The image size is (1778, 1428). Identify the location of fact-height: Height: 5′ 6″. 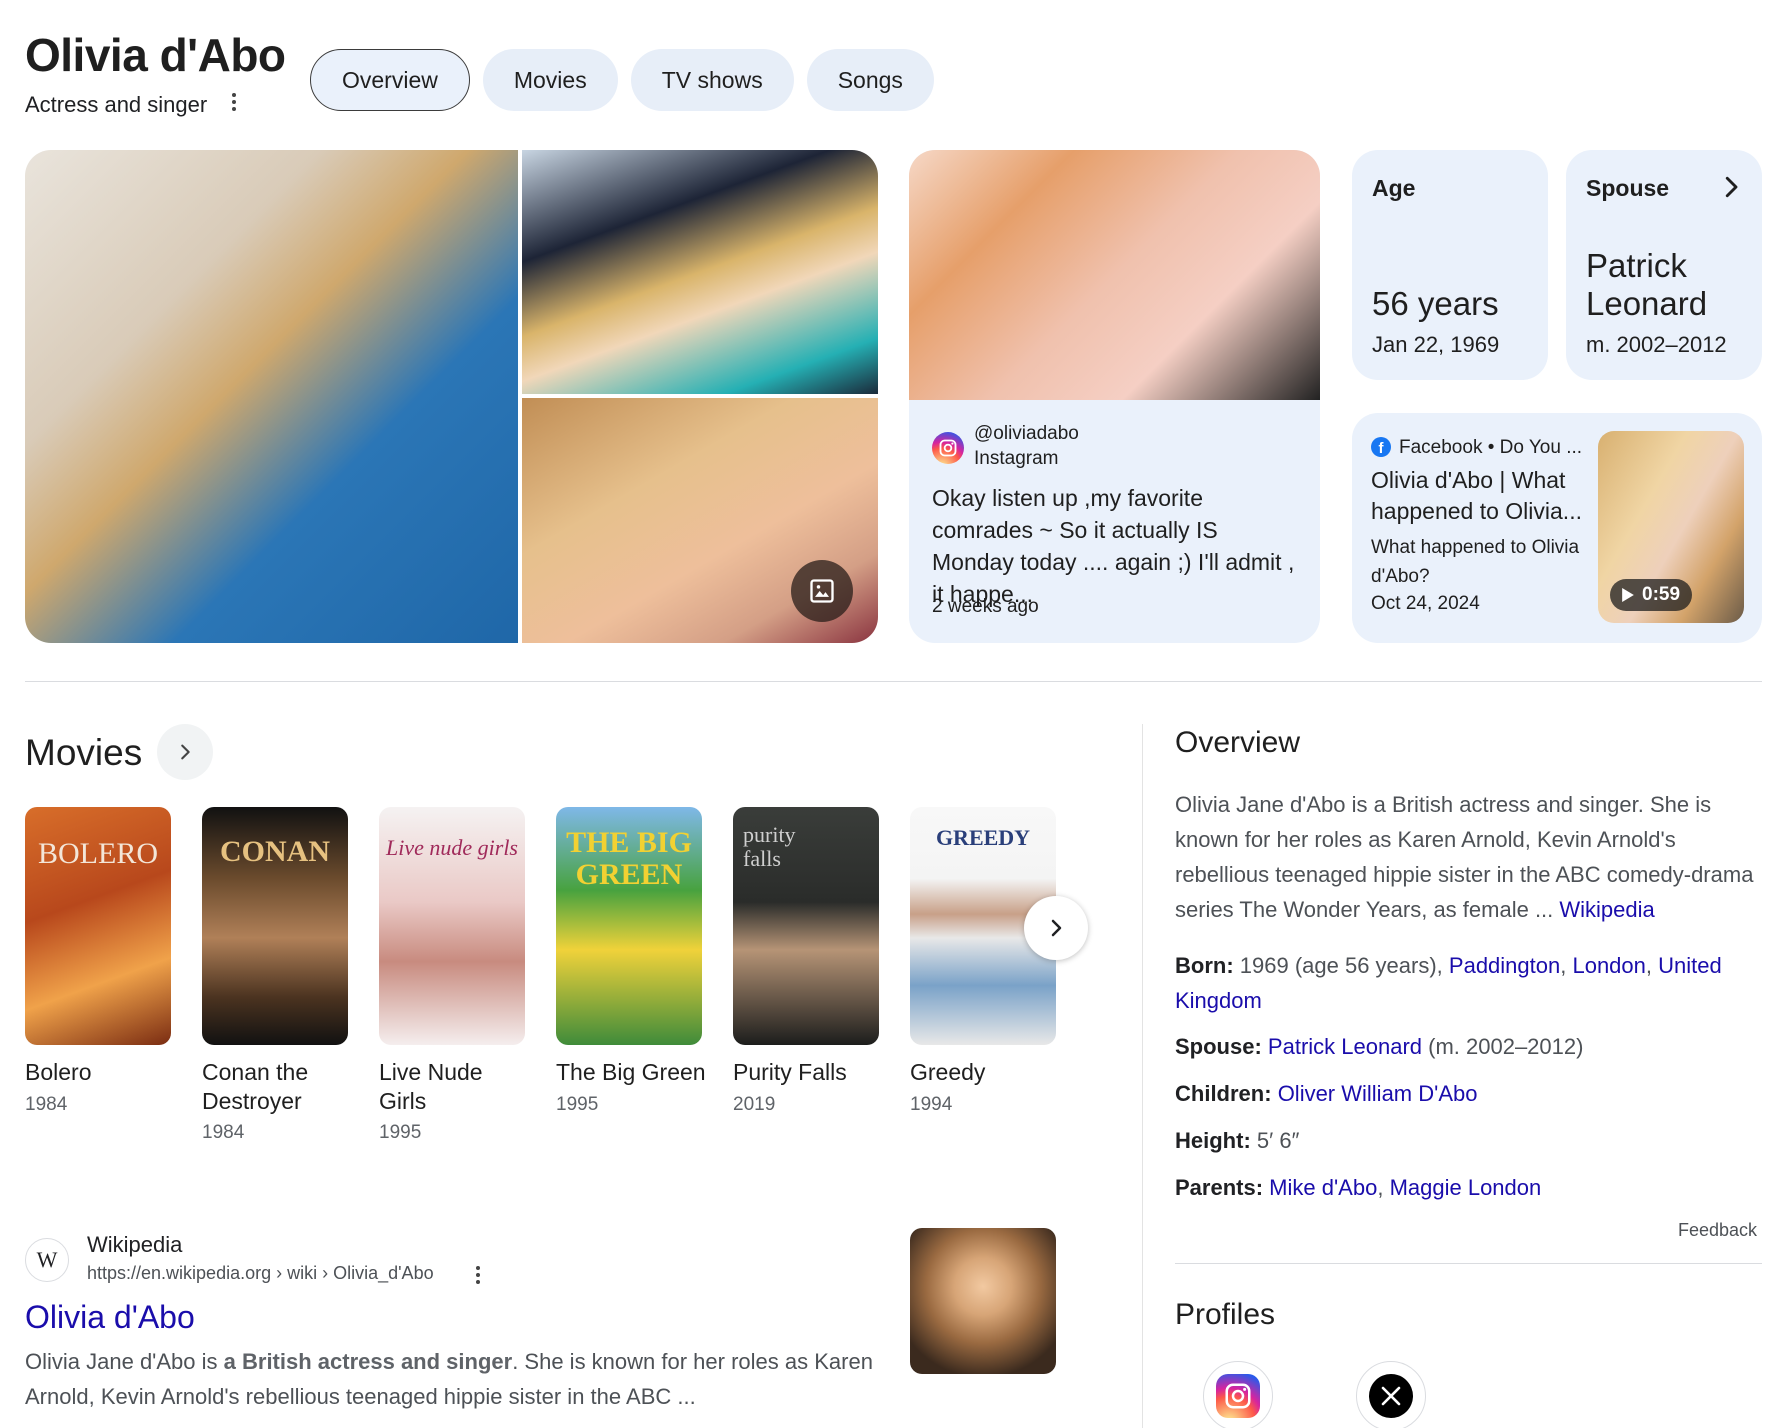
(1237, 1140).